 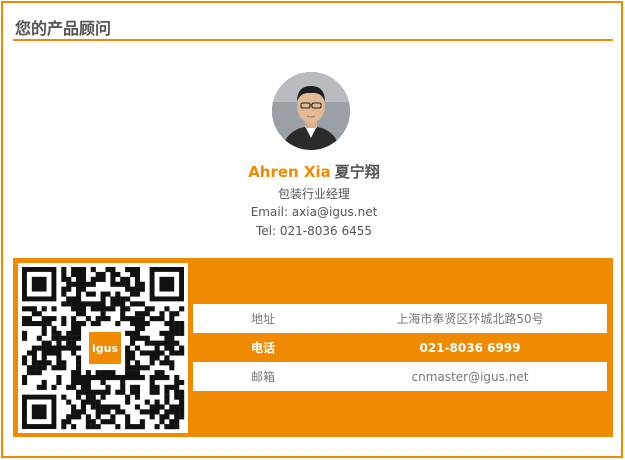 What do you see at coordinates (63, 28) in the screenshot?
I see `header-title: 您的产品顾问` at bounding box center [63, 28].